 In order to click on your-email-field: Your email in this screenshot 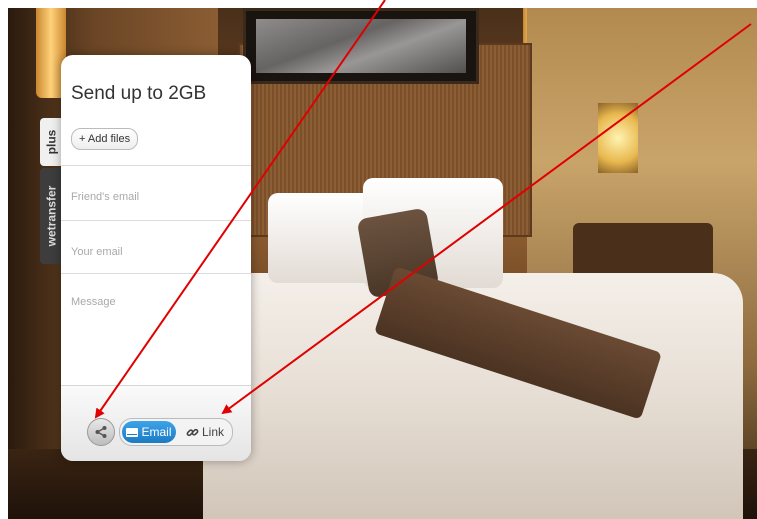, I will do `click(156, 247)`.